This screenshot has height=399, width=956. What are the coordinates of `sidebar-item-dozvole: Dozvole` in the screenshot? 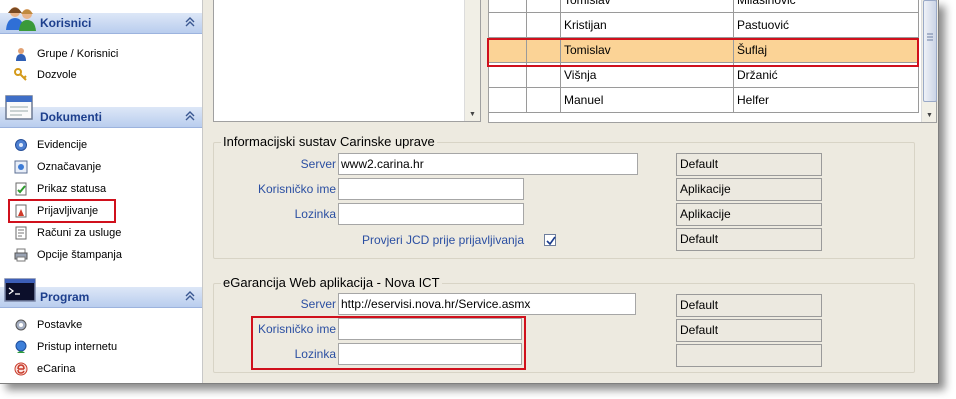 It's located at (45, 75).